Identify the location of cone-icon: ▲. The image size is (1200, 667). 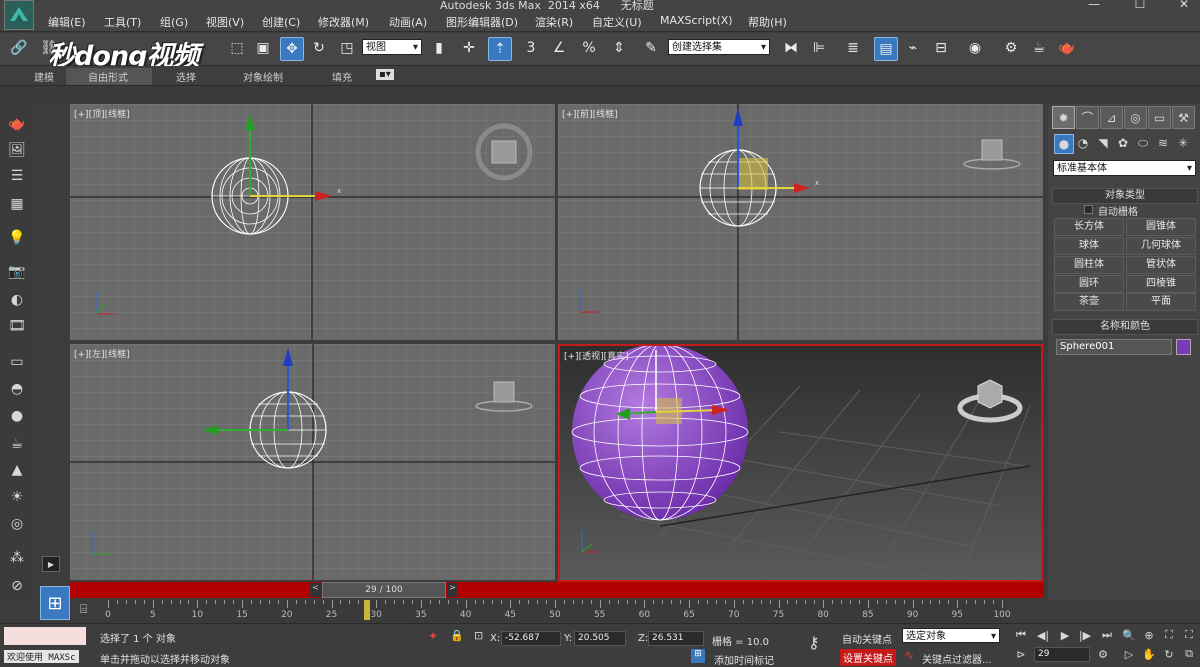
(17, 470).